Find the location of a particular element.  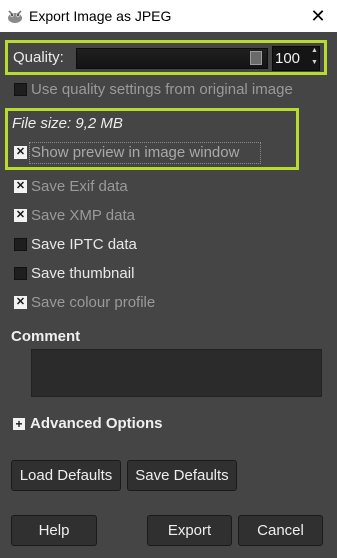

comment-textarea is located at coordinates (176, 373).